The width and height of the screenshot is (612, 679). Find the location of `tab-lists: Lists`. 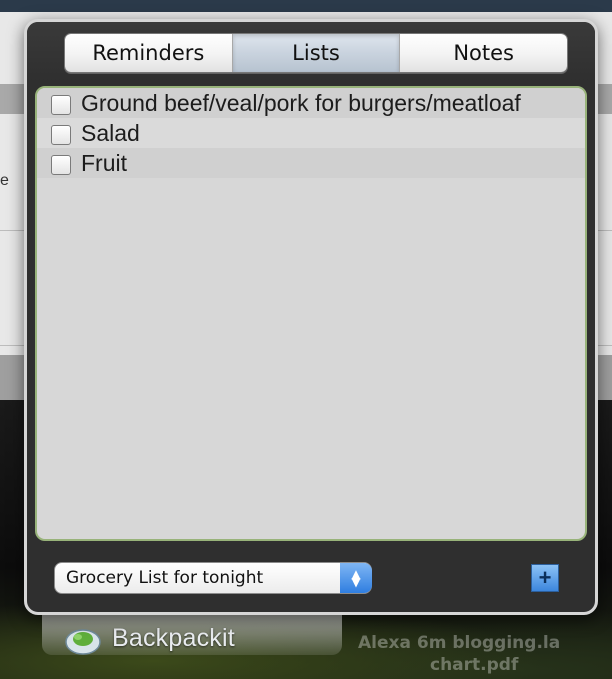

tab-lists: Lists is located at coordinates (316, 53).